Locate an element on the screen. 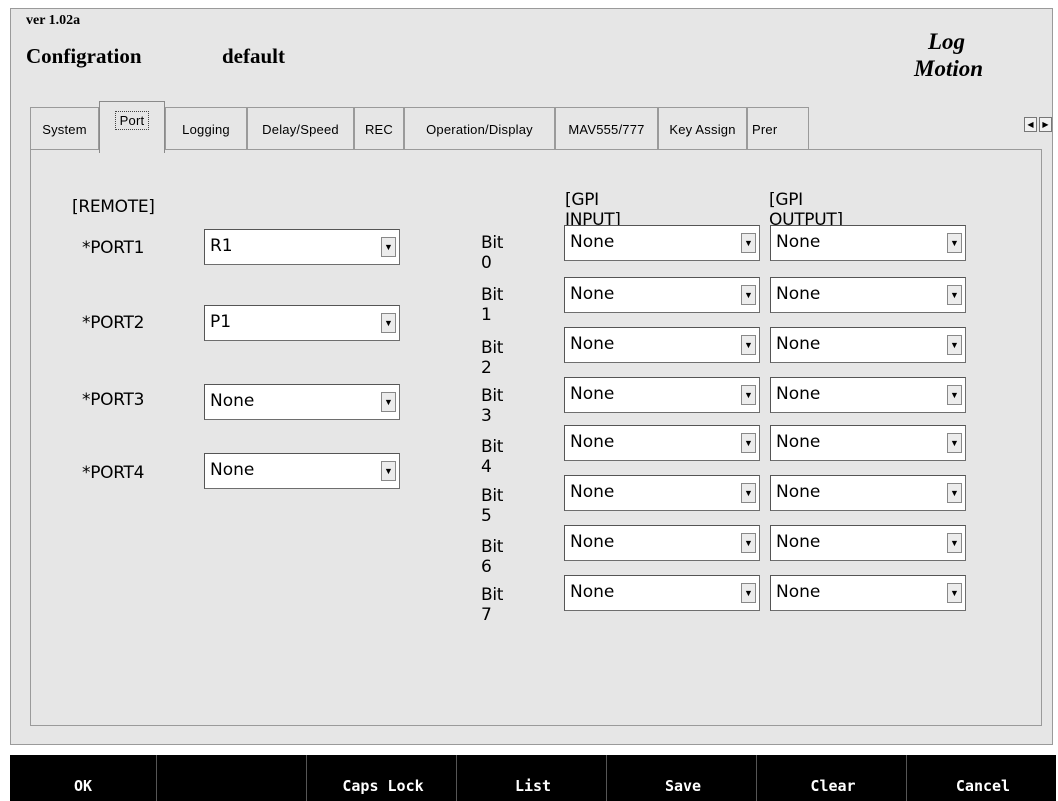  list-button: List is located at coordinates (533, 778).